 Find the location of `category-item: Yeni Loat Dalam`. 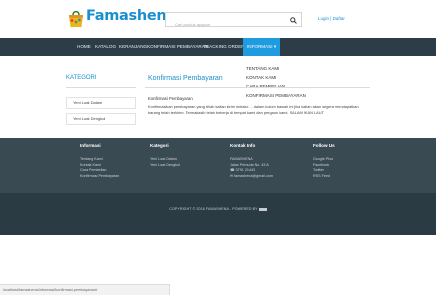

category-item: Yeni Loat Dalam is located at coordinates (101, 103).